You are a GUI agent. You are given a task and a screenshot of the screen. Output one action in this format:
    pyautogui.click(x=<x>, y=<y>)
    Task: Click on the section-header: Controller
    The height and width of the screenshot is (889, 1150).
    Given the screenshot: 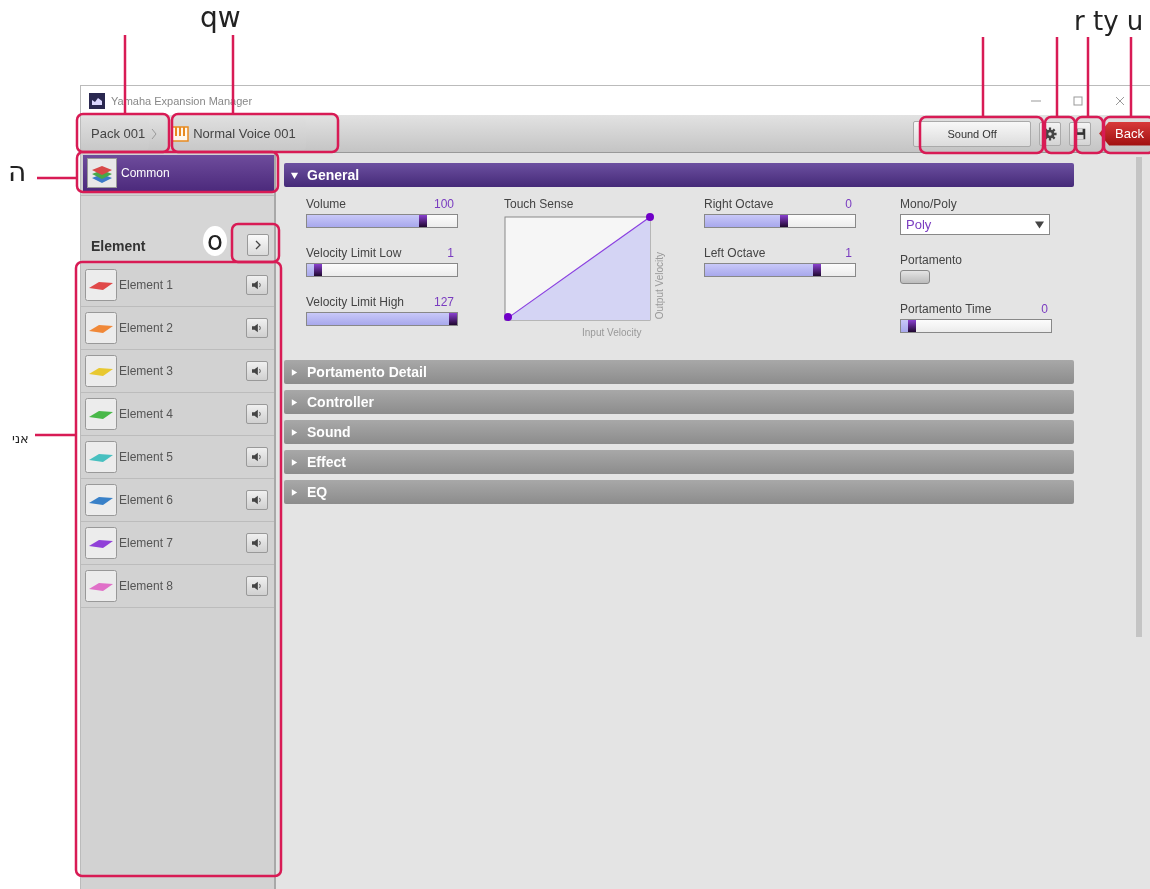 What is the action you would take?
    pyautogui.click(x=679, y=402)
    